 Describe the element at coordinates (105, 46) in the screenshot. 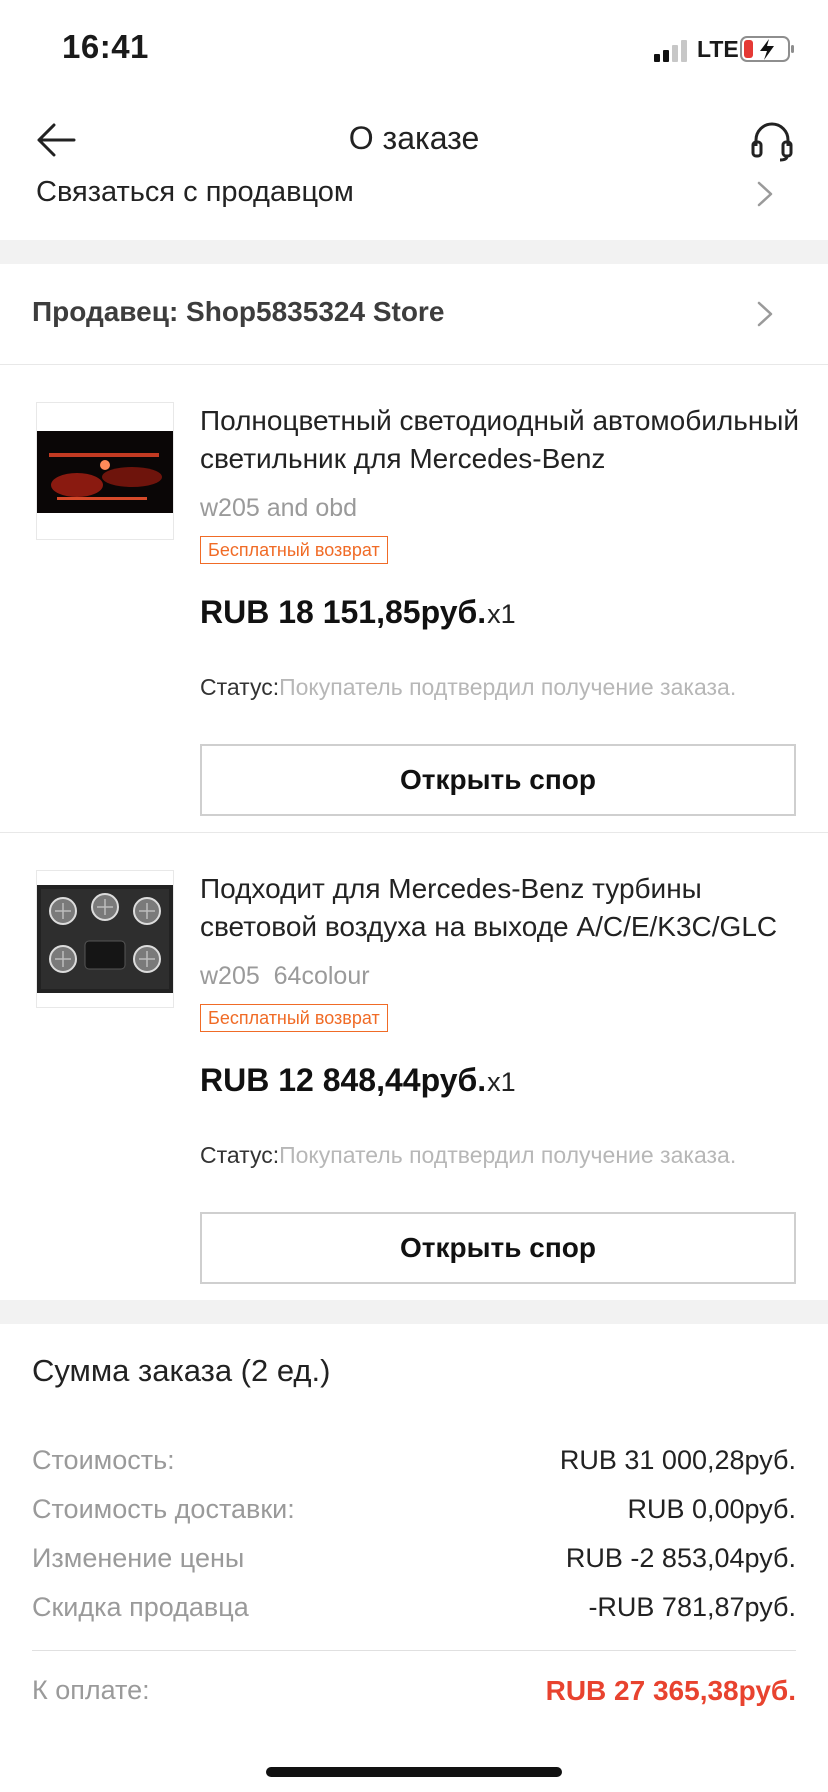

I see `status-time: 16:41` at that location.